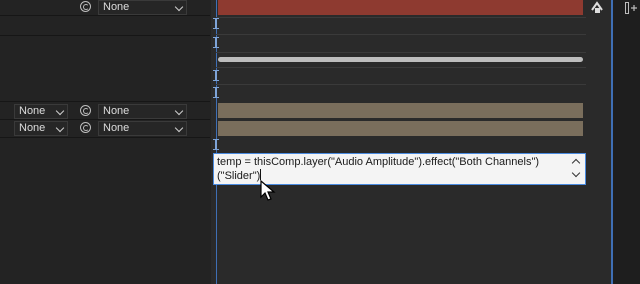  Describe the element at coordinates (576, 163) in the screenshot. I see `scroll-up-icon` at that location.